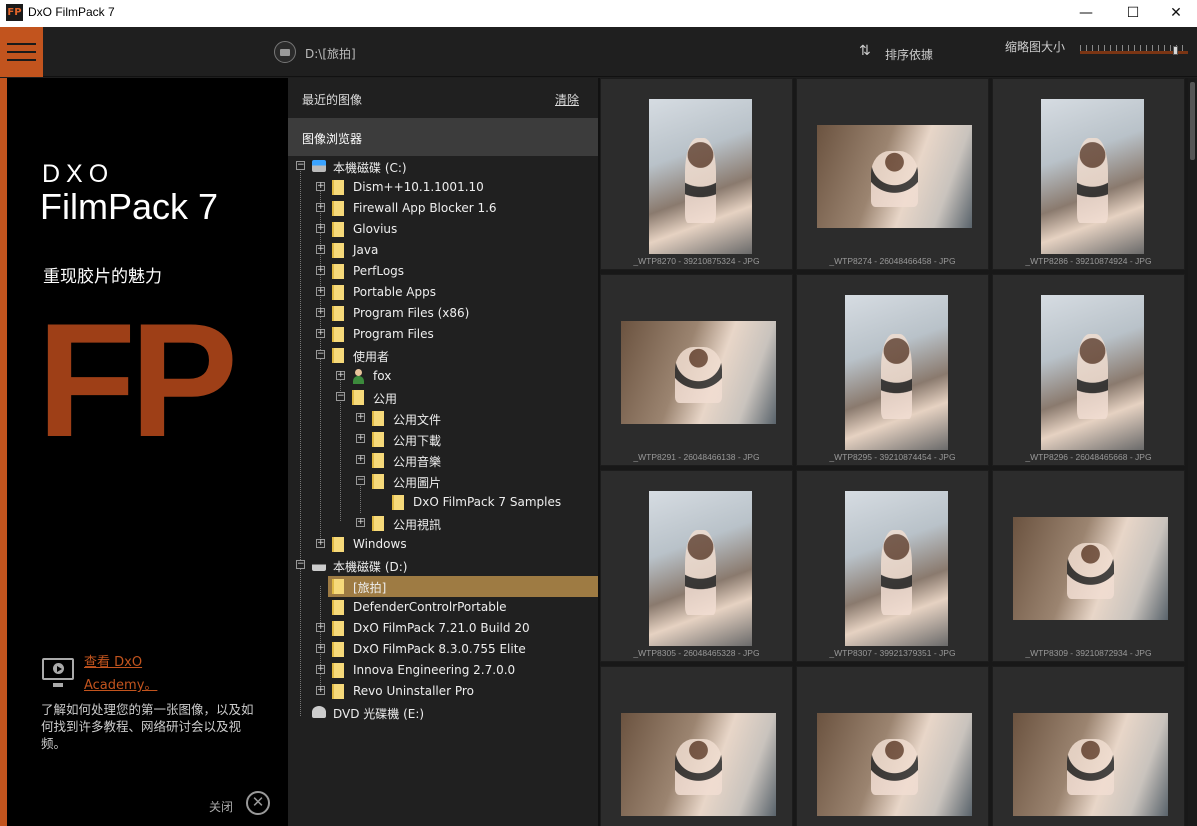 Image resolution: width=1197 pixels, height=826 pixels. I want to click on tree-item: + Revo Uninstaller Pro, so click(443, 691).